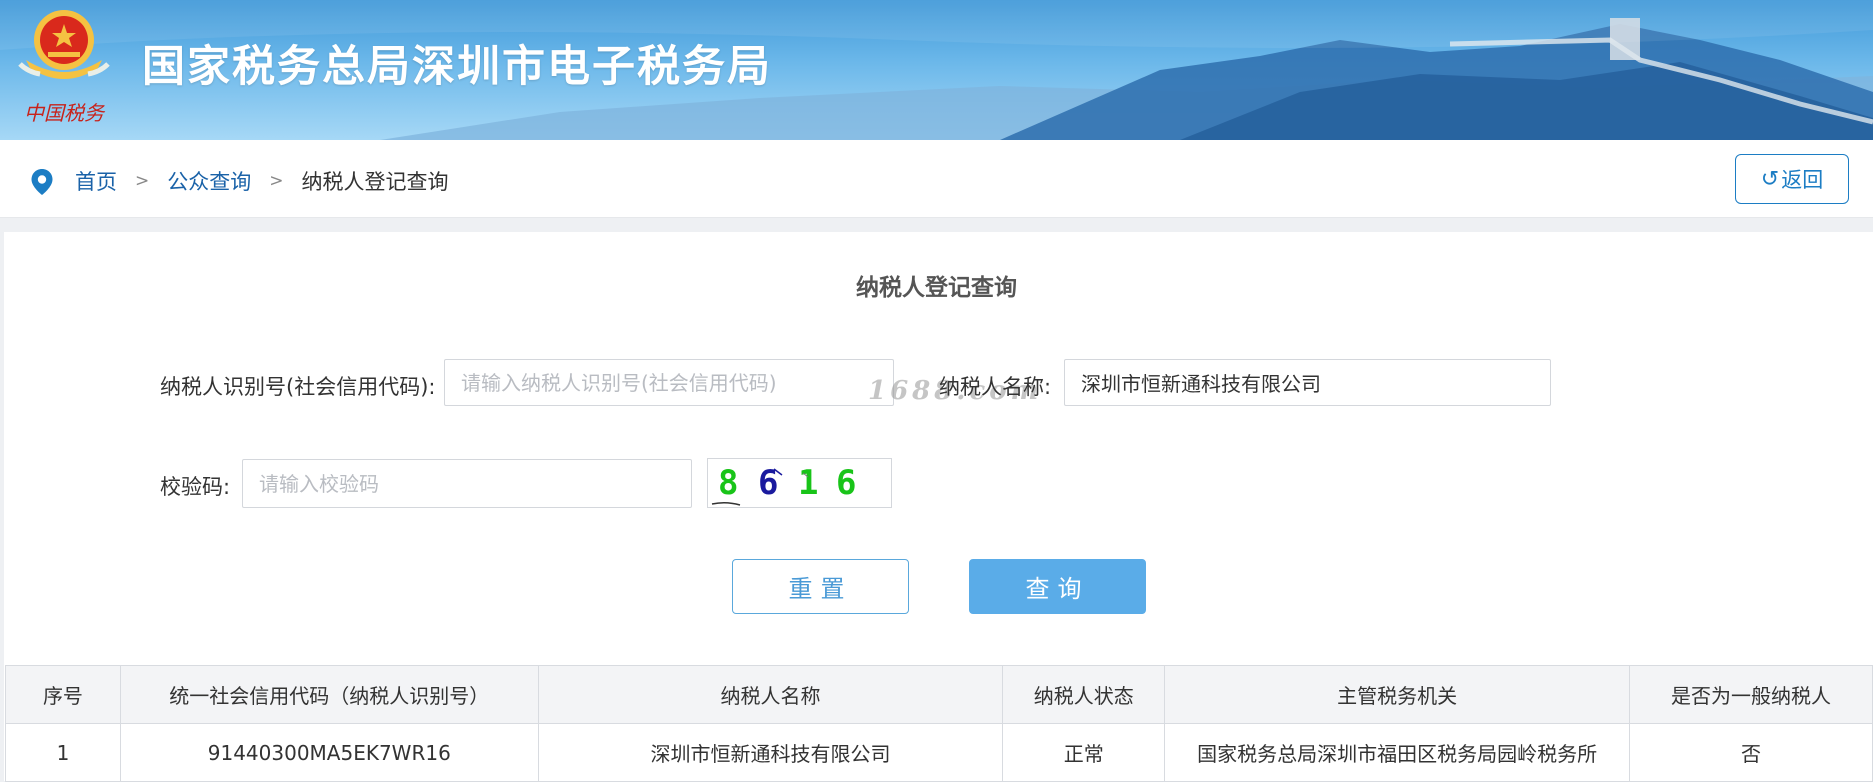 Image resolution: width=1873 pixels, height=782 pixels. Describe the element at coordinates (329, 694) in the screenshot. I see `column-header: 统一社会信用代码（纳税人识别号）` at that location.